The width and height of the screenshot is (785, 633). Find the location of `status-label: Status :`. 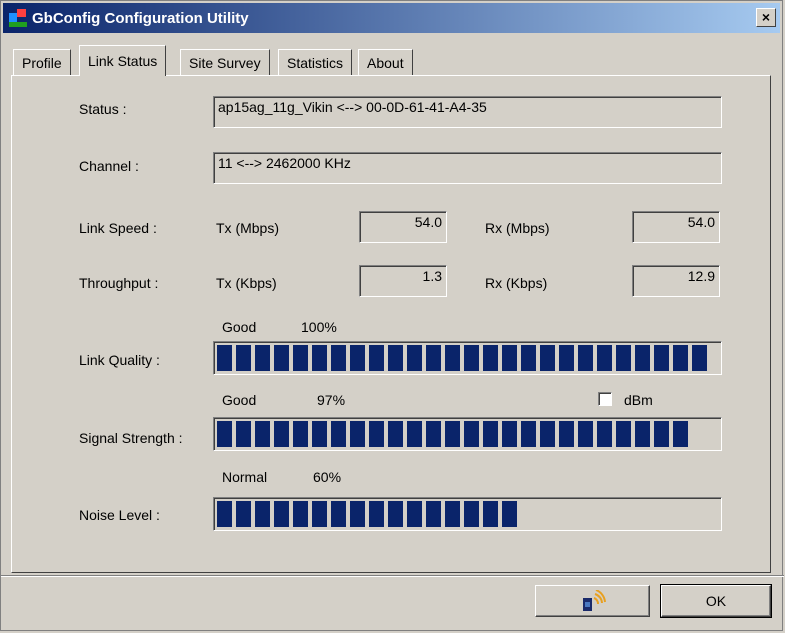

status-label: Status : is located at coordinates (103, 109).